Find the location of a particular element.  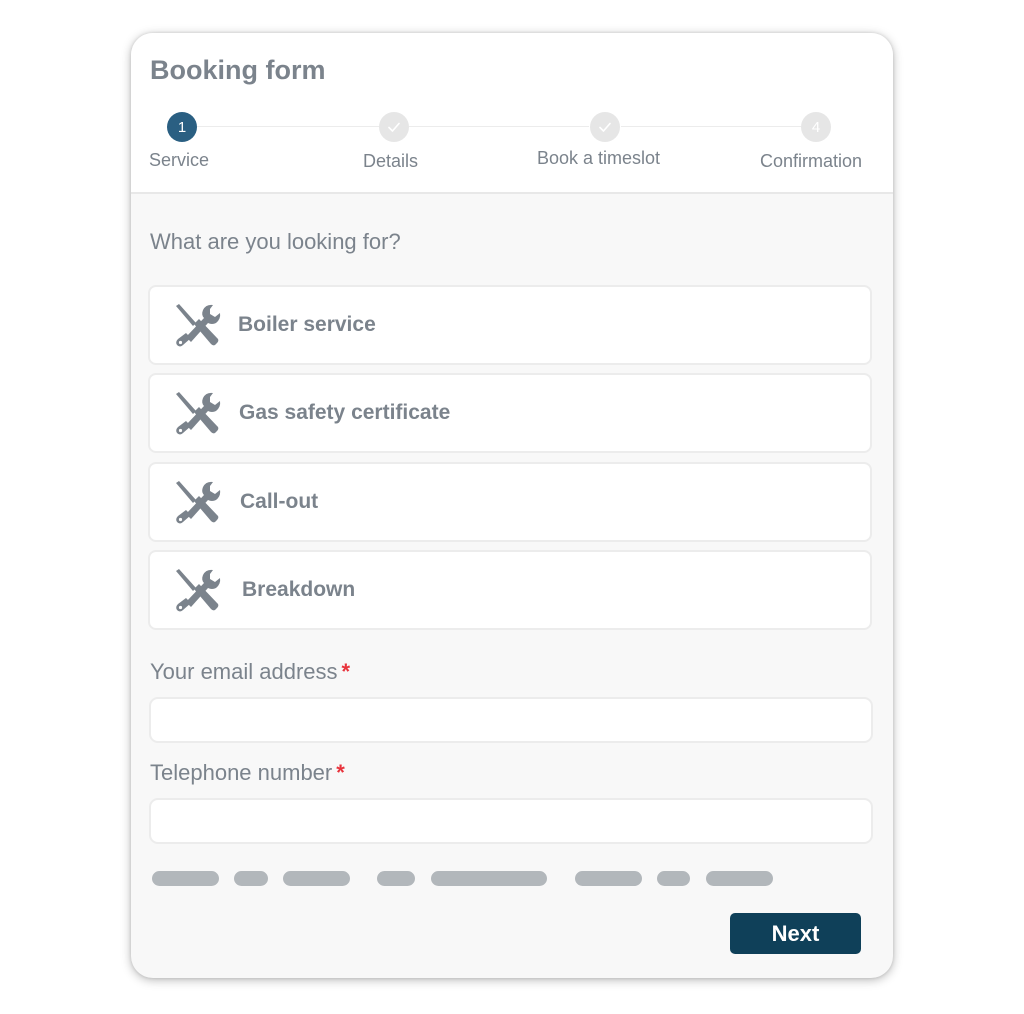

email-label: Your email address * is located at coordinates (250, 672).